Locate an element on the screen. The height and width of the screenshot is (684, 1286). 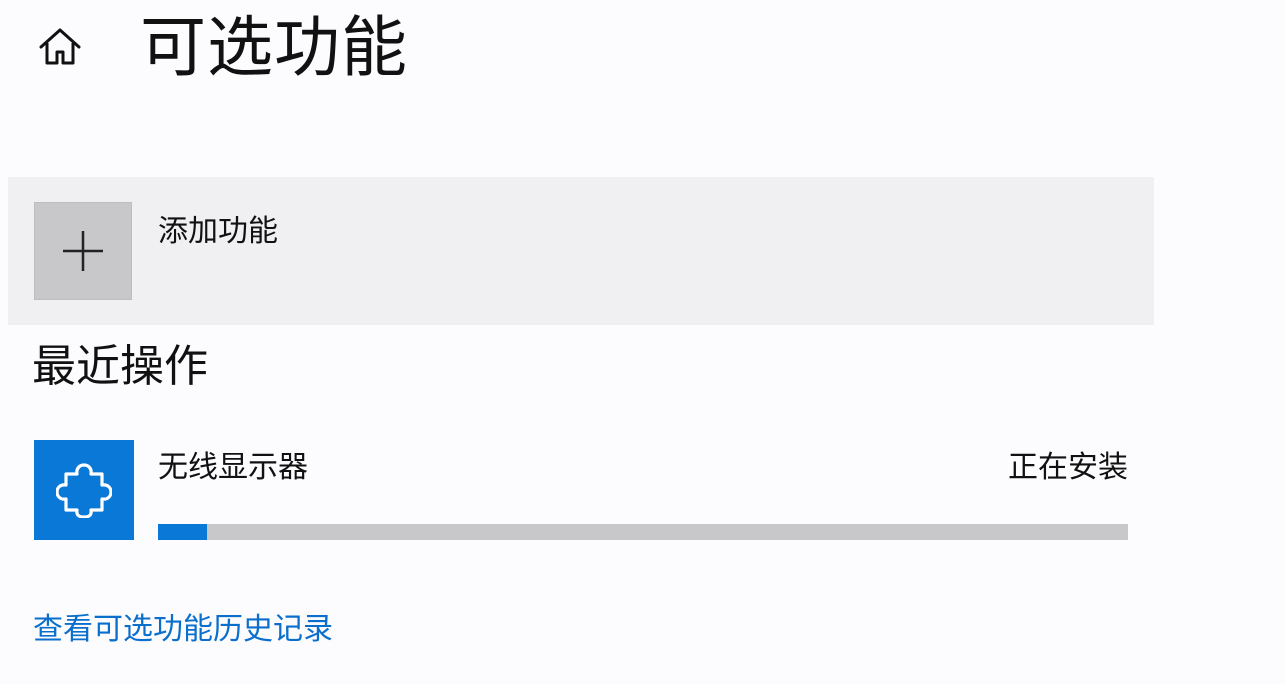
home-icon is located at coordinates (60, 49).